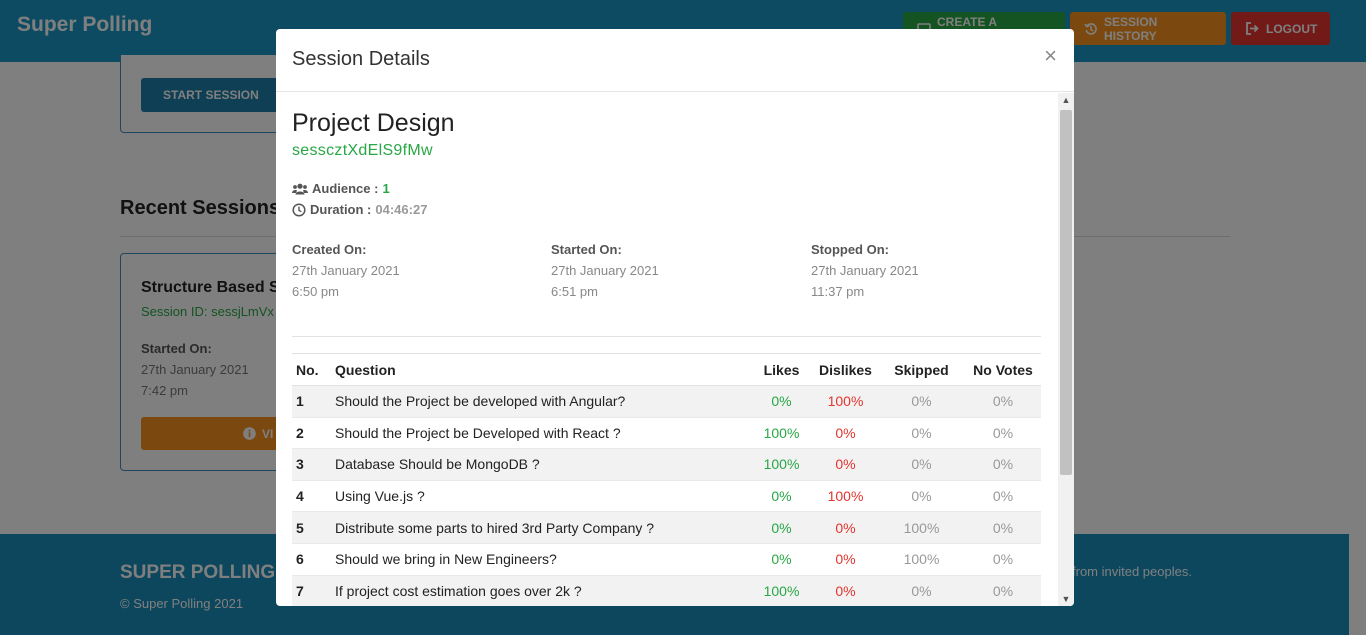  Describe the element at coordinates (1003, 369) in the screenshot. I see `column-header-no-votes: No Votes` at that location.